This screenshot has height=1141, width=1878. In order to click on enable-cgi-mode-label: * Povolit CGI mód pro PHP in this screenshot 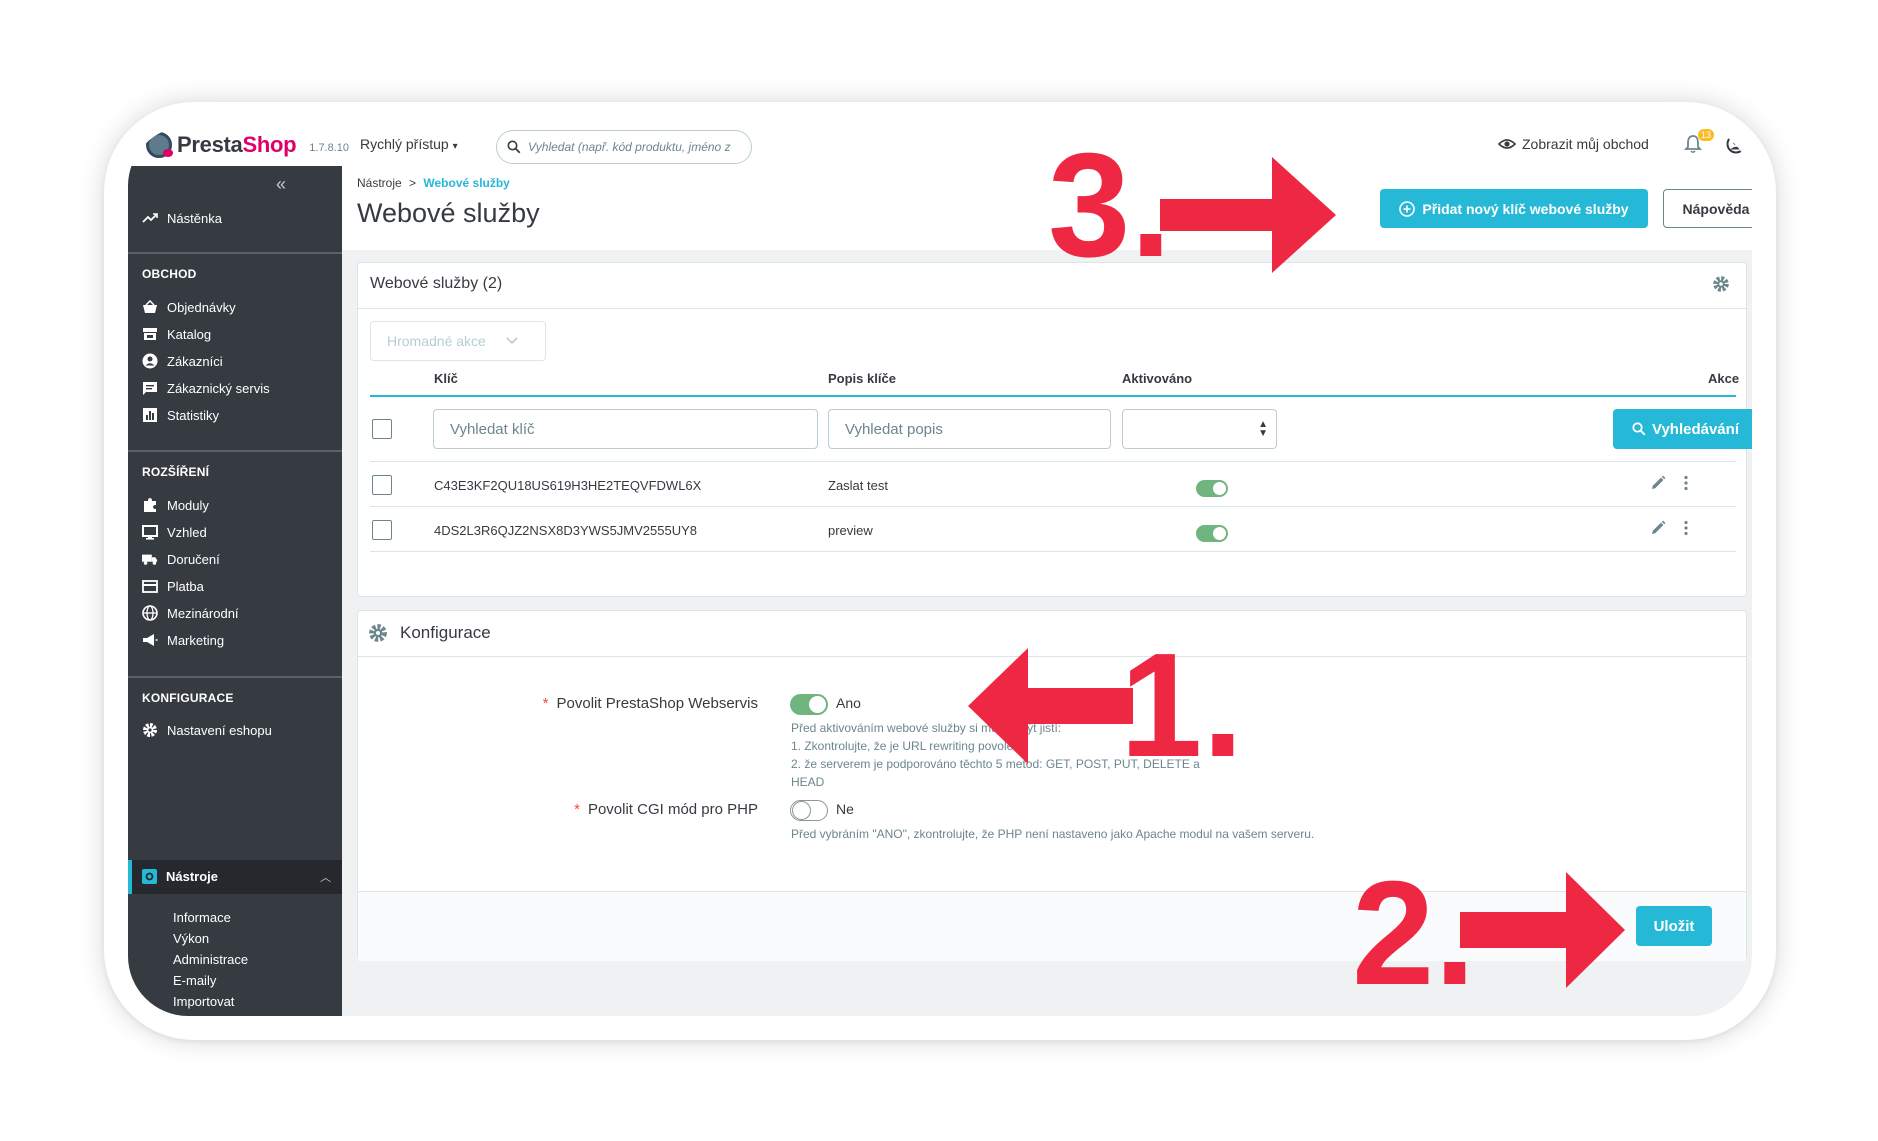, I will do `click(578, 809)`.